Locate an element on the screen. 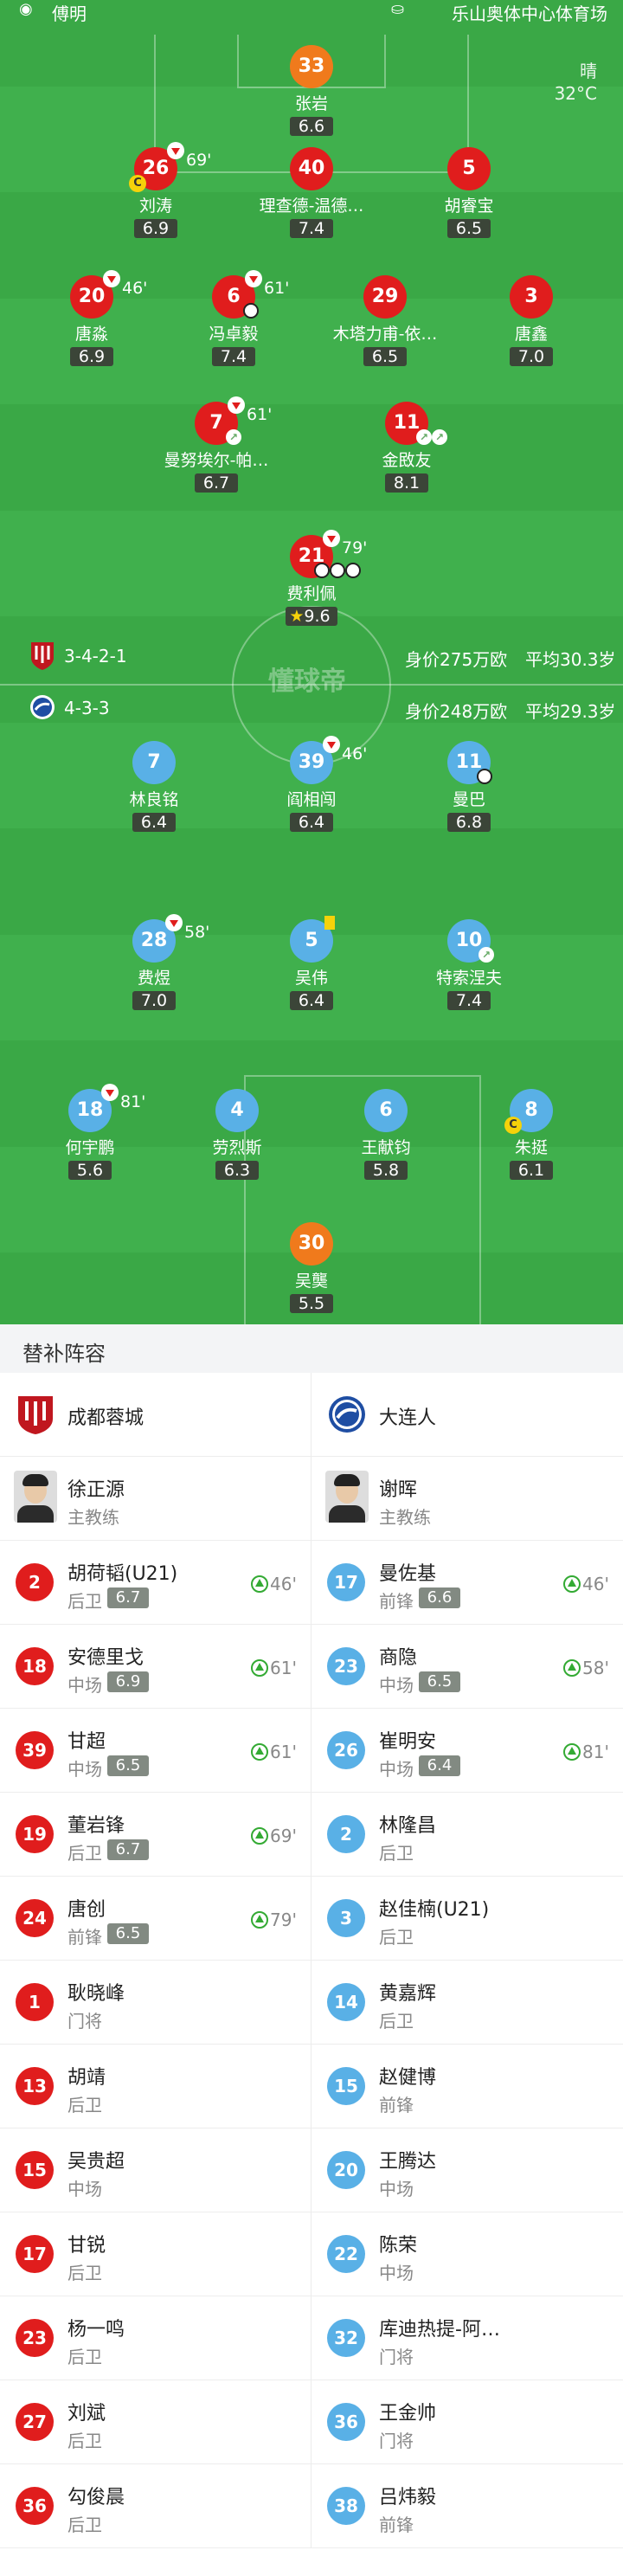  dalian-logo-icon is located at coordinates (347, 1414).